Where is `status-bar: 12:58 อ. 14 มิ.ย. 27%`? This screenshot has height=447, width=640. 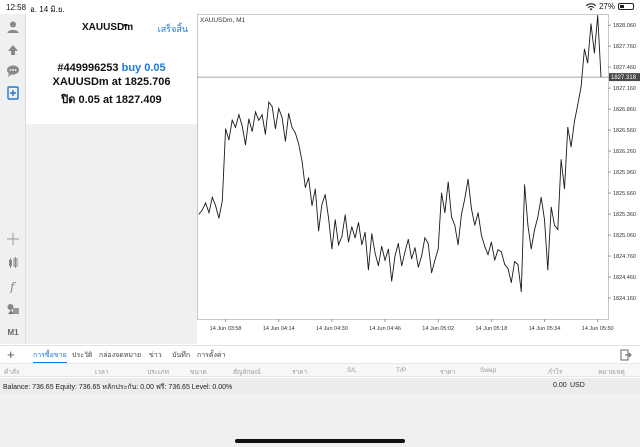
status-bar: 12:58 อ. 14 มิ.ย. 27% is located at coordinates (320, 7).